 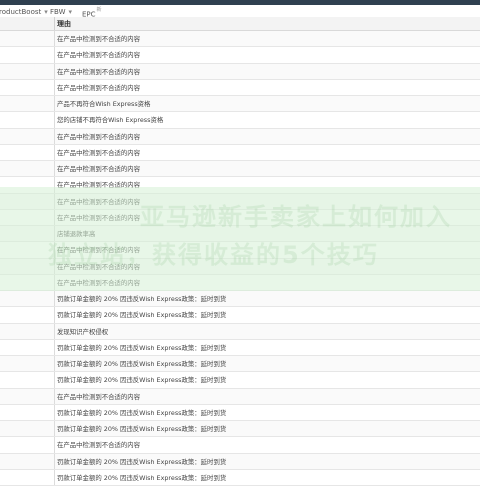 I want to click on table-row: 您的店铺不再符合Wish Express资格, so click(x=240, y=120).